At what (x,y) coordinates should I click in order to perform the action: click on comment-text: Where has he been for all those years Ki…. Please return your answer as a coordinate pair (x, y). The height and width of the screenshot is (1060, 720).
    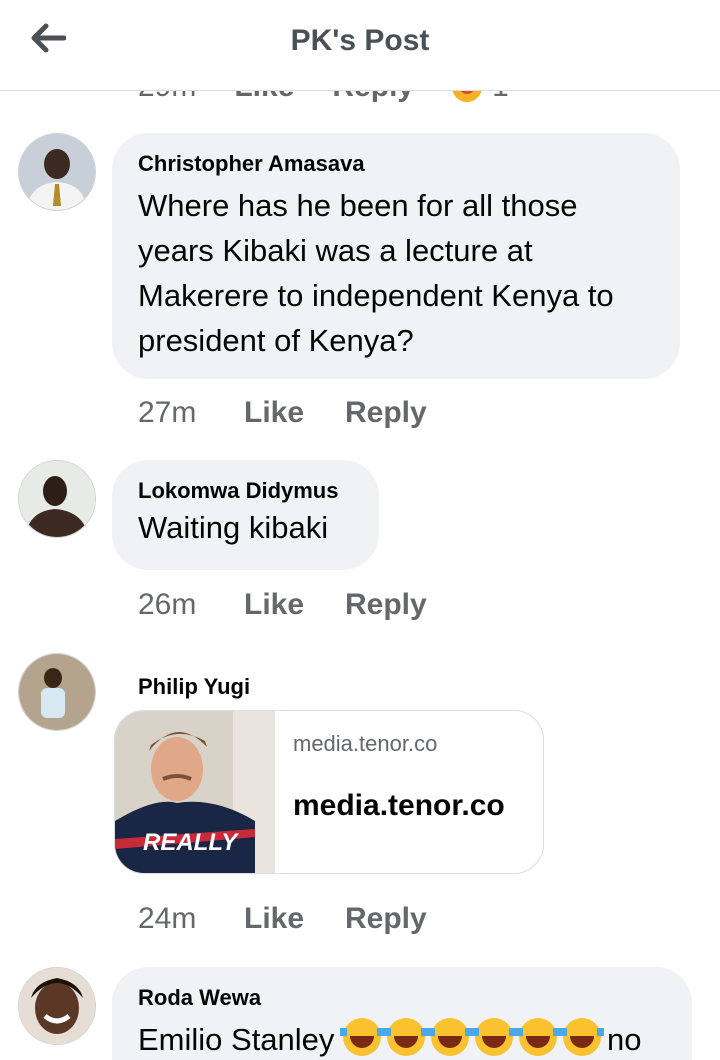
    Looking at the image, I should click on (376, 273).